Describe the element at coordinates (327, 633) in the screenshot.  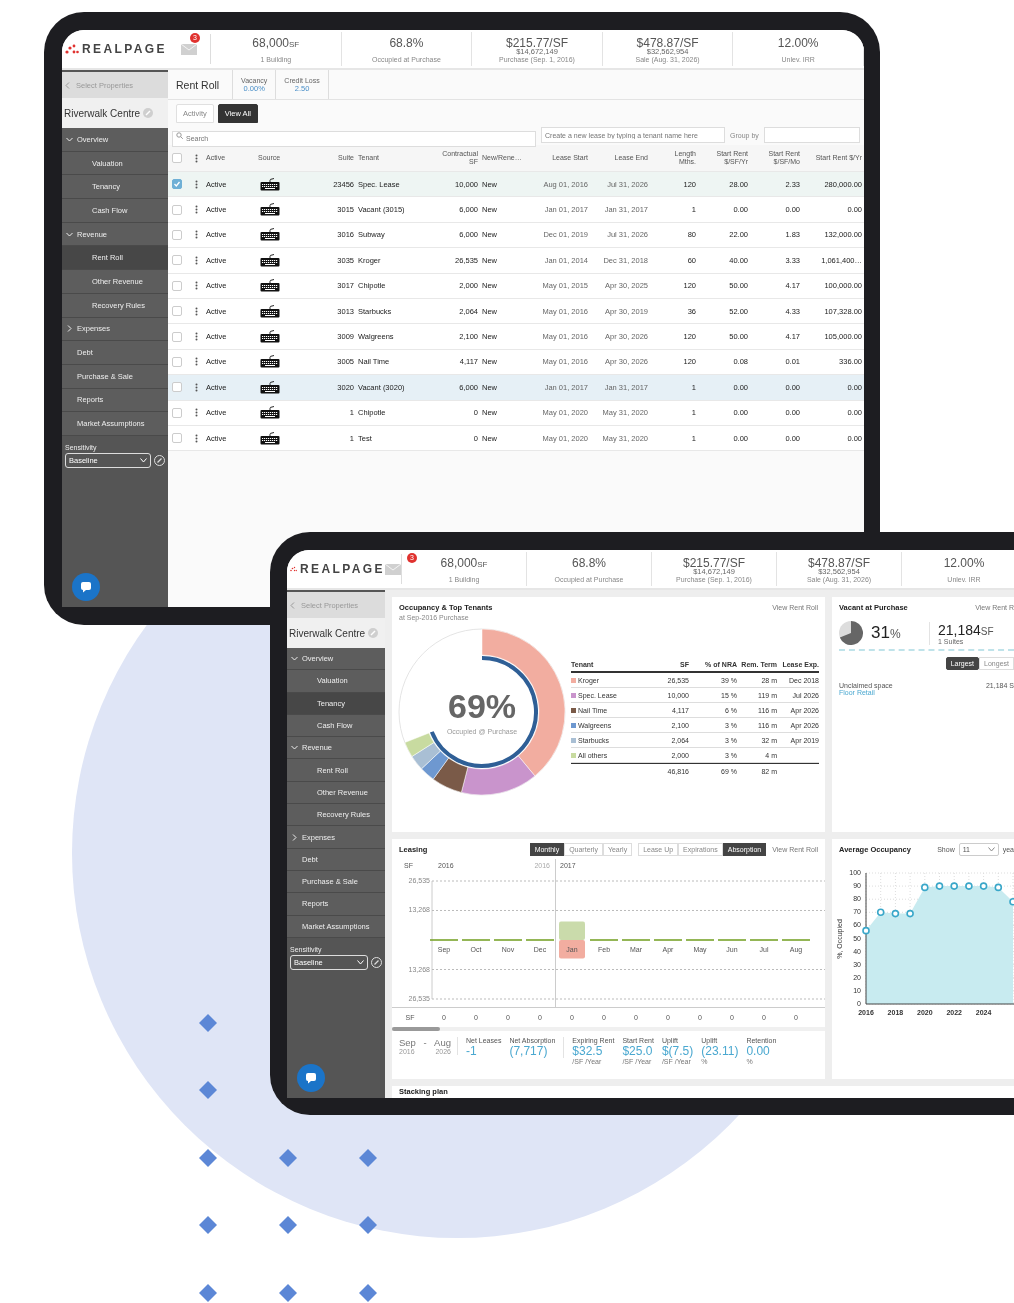
I see `property-name: Riverwalk Centre` at that location.